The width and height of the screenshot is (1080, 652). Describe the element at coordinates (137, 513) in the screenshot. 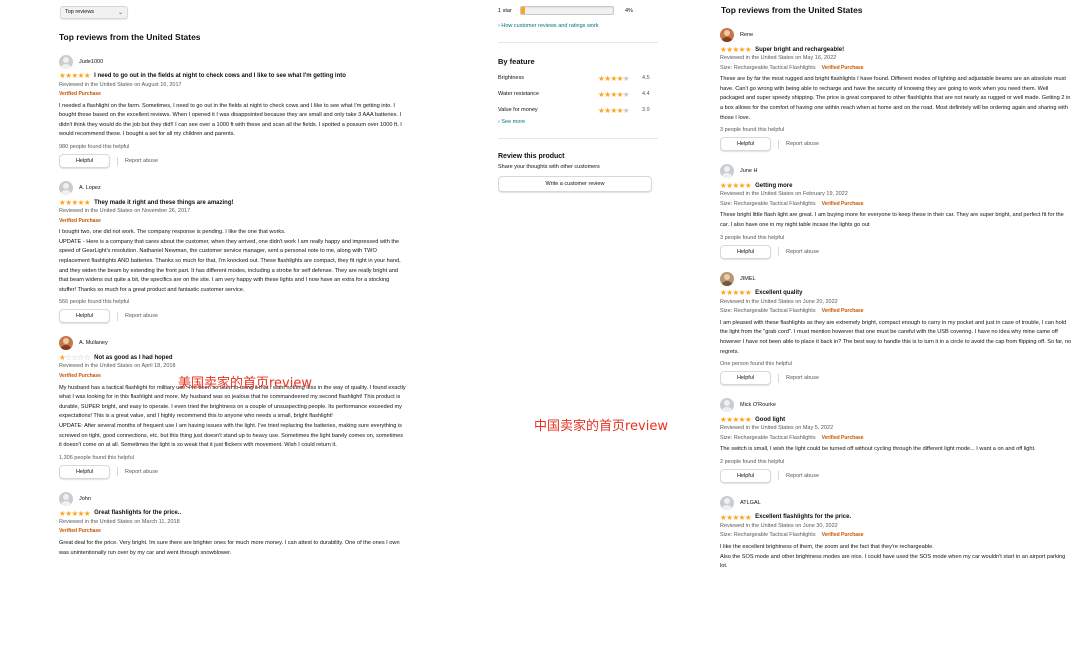

I see `review-title: Great flashlights for the price..` at that location.